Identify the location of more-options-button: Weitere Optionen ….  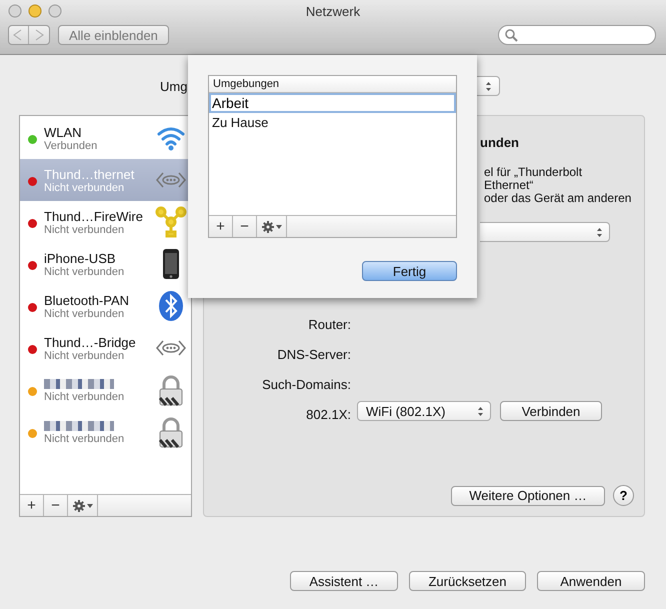
(528, 496).